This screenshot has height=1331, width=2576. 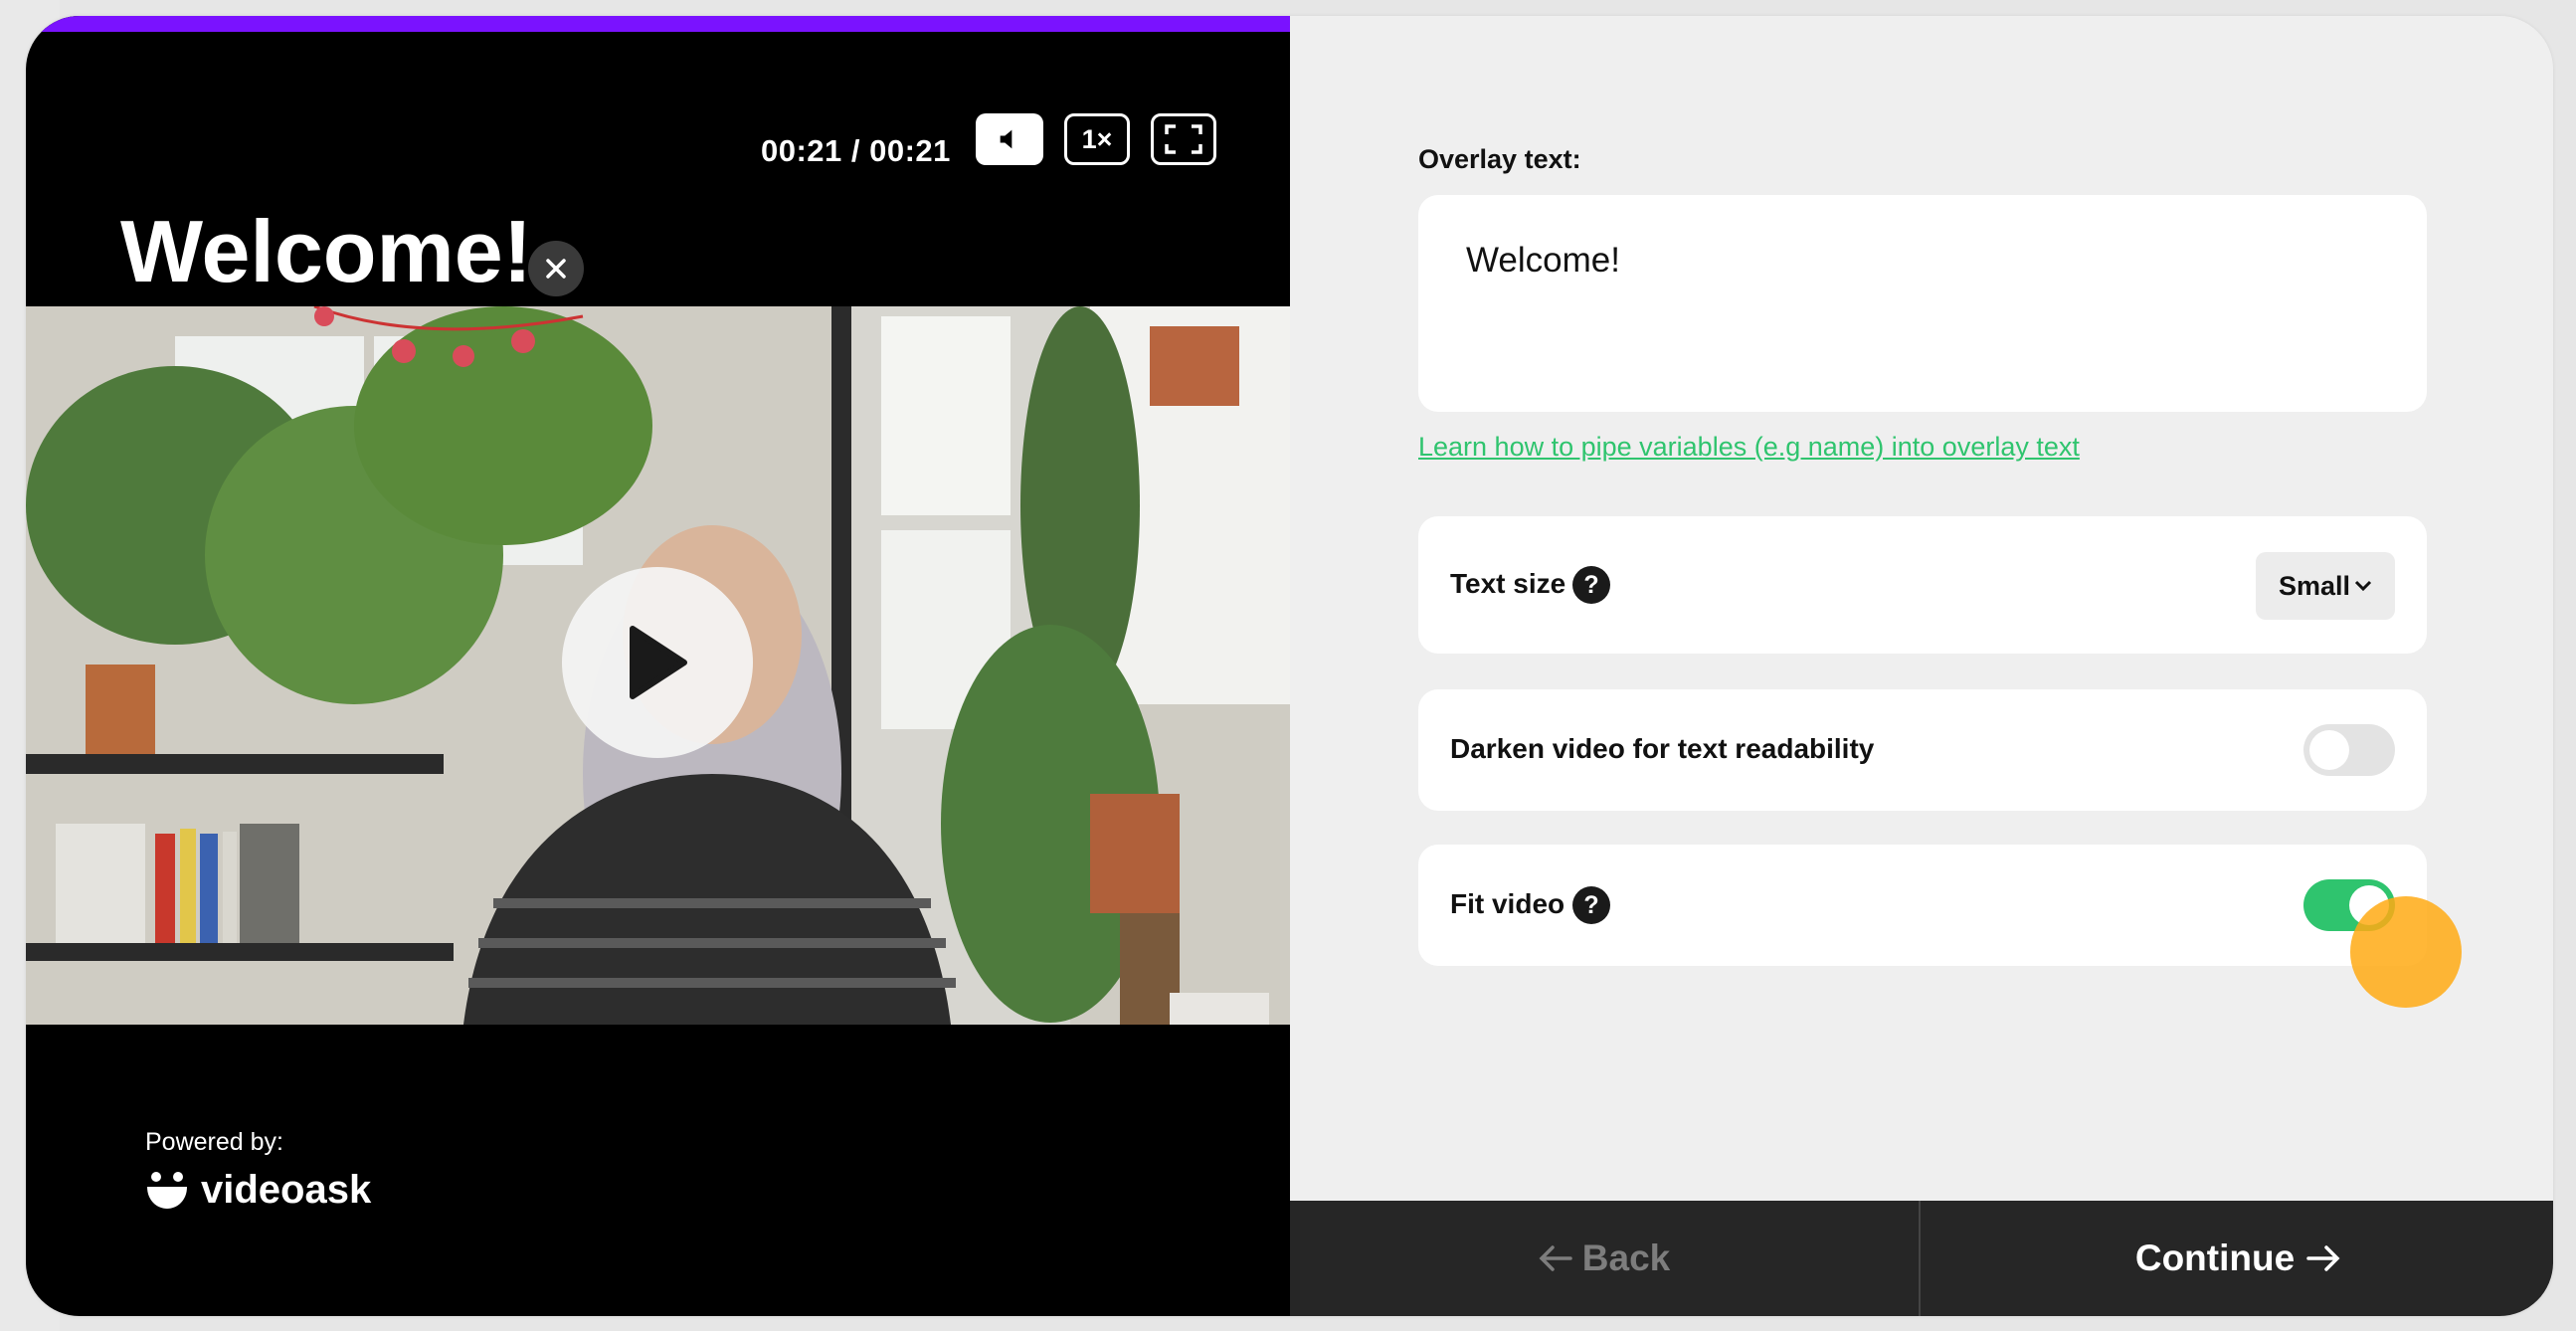 I want to click on text-size-value: Small, so click(x=2314, y=585).